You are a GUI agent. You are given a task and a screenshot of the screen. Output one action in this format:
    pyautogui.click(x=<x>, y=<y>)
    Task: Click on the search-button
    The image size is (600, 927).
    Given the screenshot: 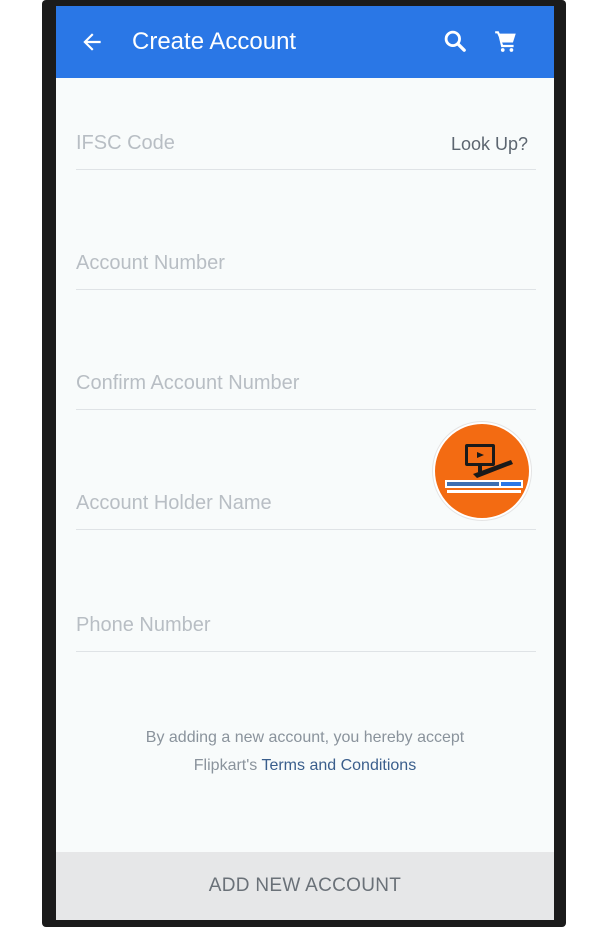 What is the action you would take?
    pyautogui.click(x=455, y=41)
    